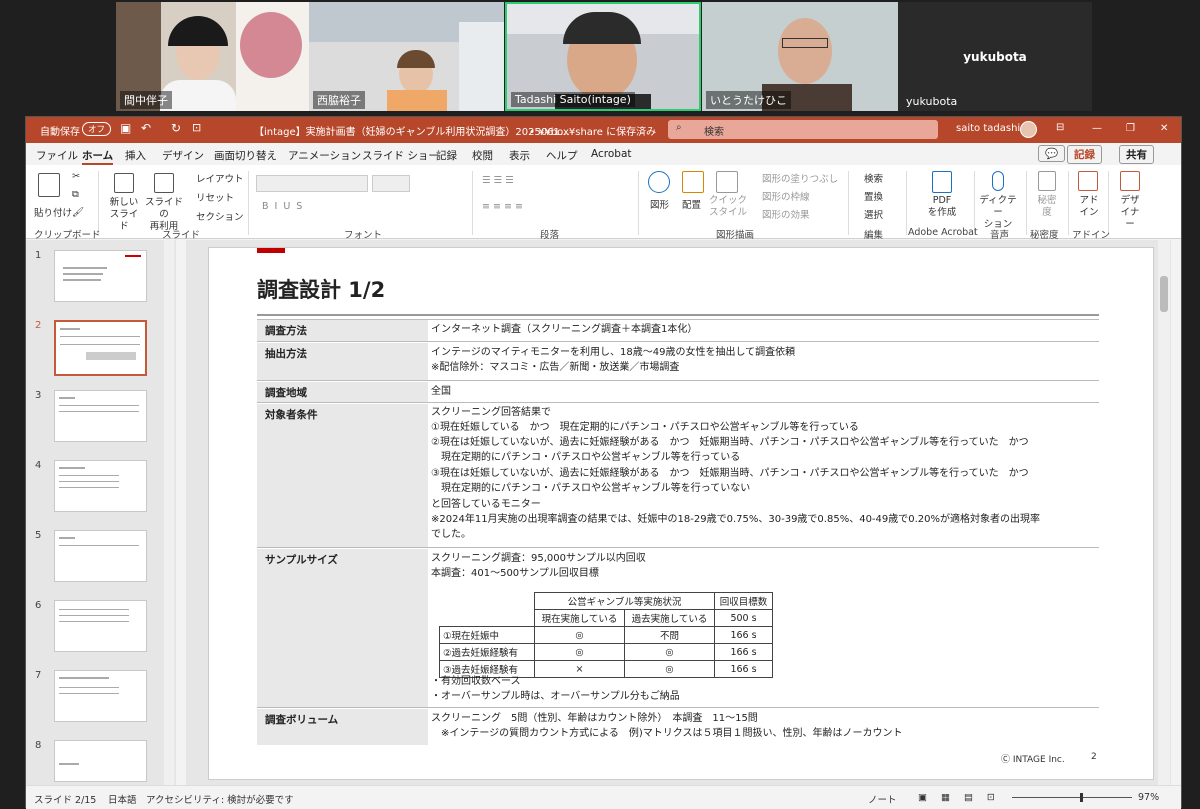 Image resolution: width=1200 pixels, height=809 pixels. Describe the element at coordinates (1047, 181) in the screenshot. I see `sensitivity-icon` at that location.